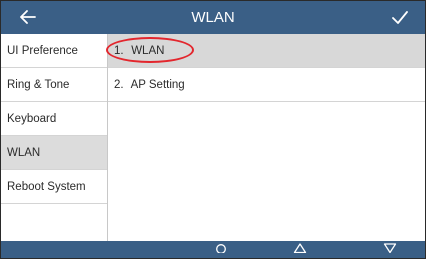 This screenshot has height=259, width=426. Describe the element at coordinates (119, 85) in the screenshot. I see `menu-item-number: 2.` at that location.